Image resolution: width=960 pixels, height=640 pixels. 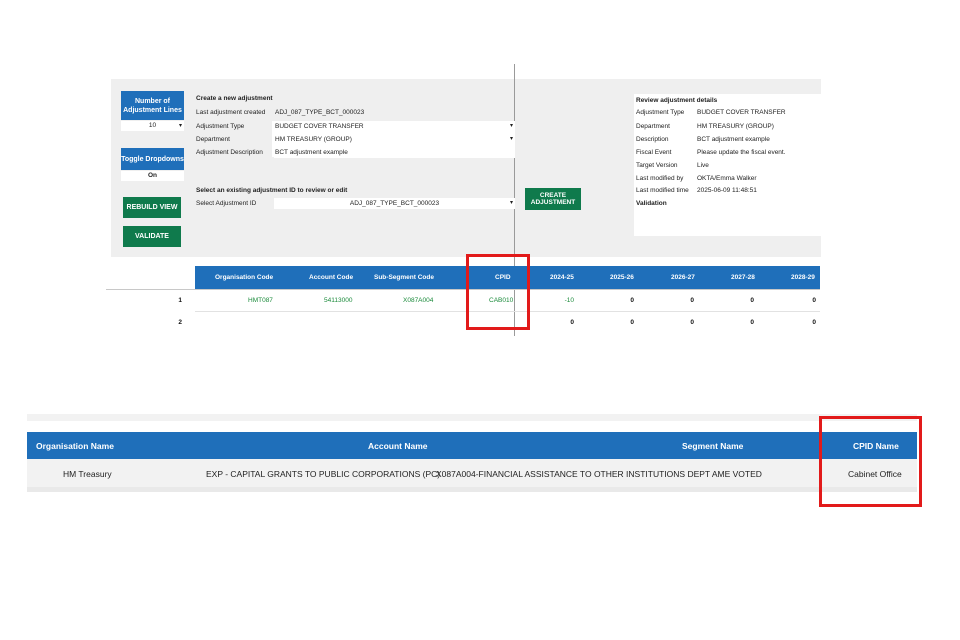 What do you see at coordinates (394, 140) in the screenshot?
I see `department-dropdown: HM TREASURY (GROUP) ▾` at bounding box center [394, 140].